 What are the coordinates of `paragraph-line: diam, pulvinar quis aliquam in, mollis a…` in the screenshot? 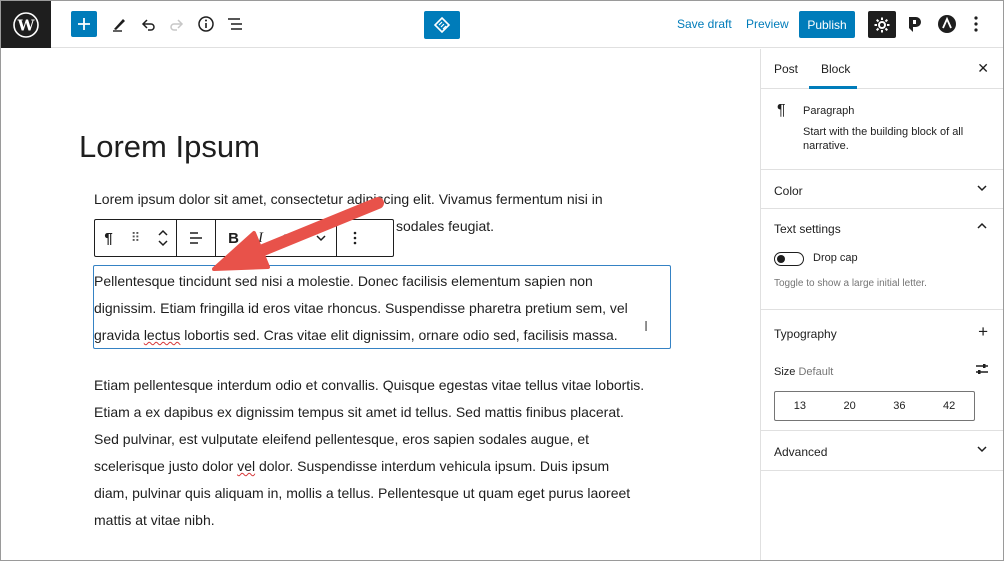 It's located at (362, 493).